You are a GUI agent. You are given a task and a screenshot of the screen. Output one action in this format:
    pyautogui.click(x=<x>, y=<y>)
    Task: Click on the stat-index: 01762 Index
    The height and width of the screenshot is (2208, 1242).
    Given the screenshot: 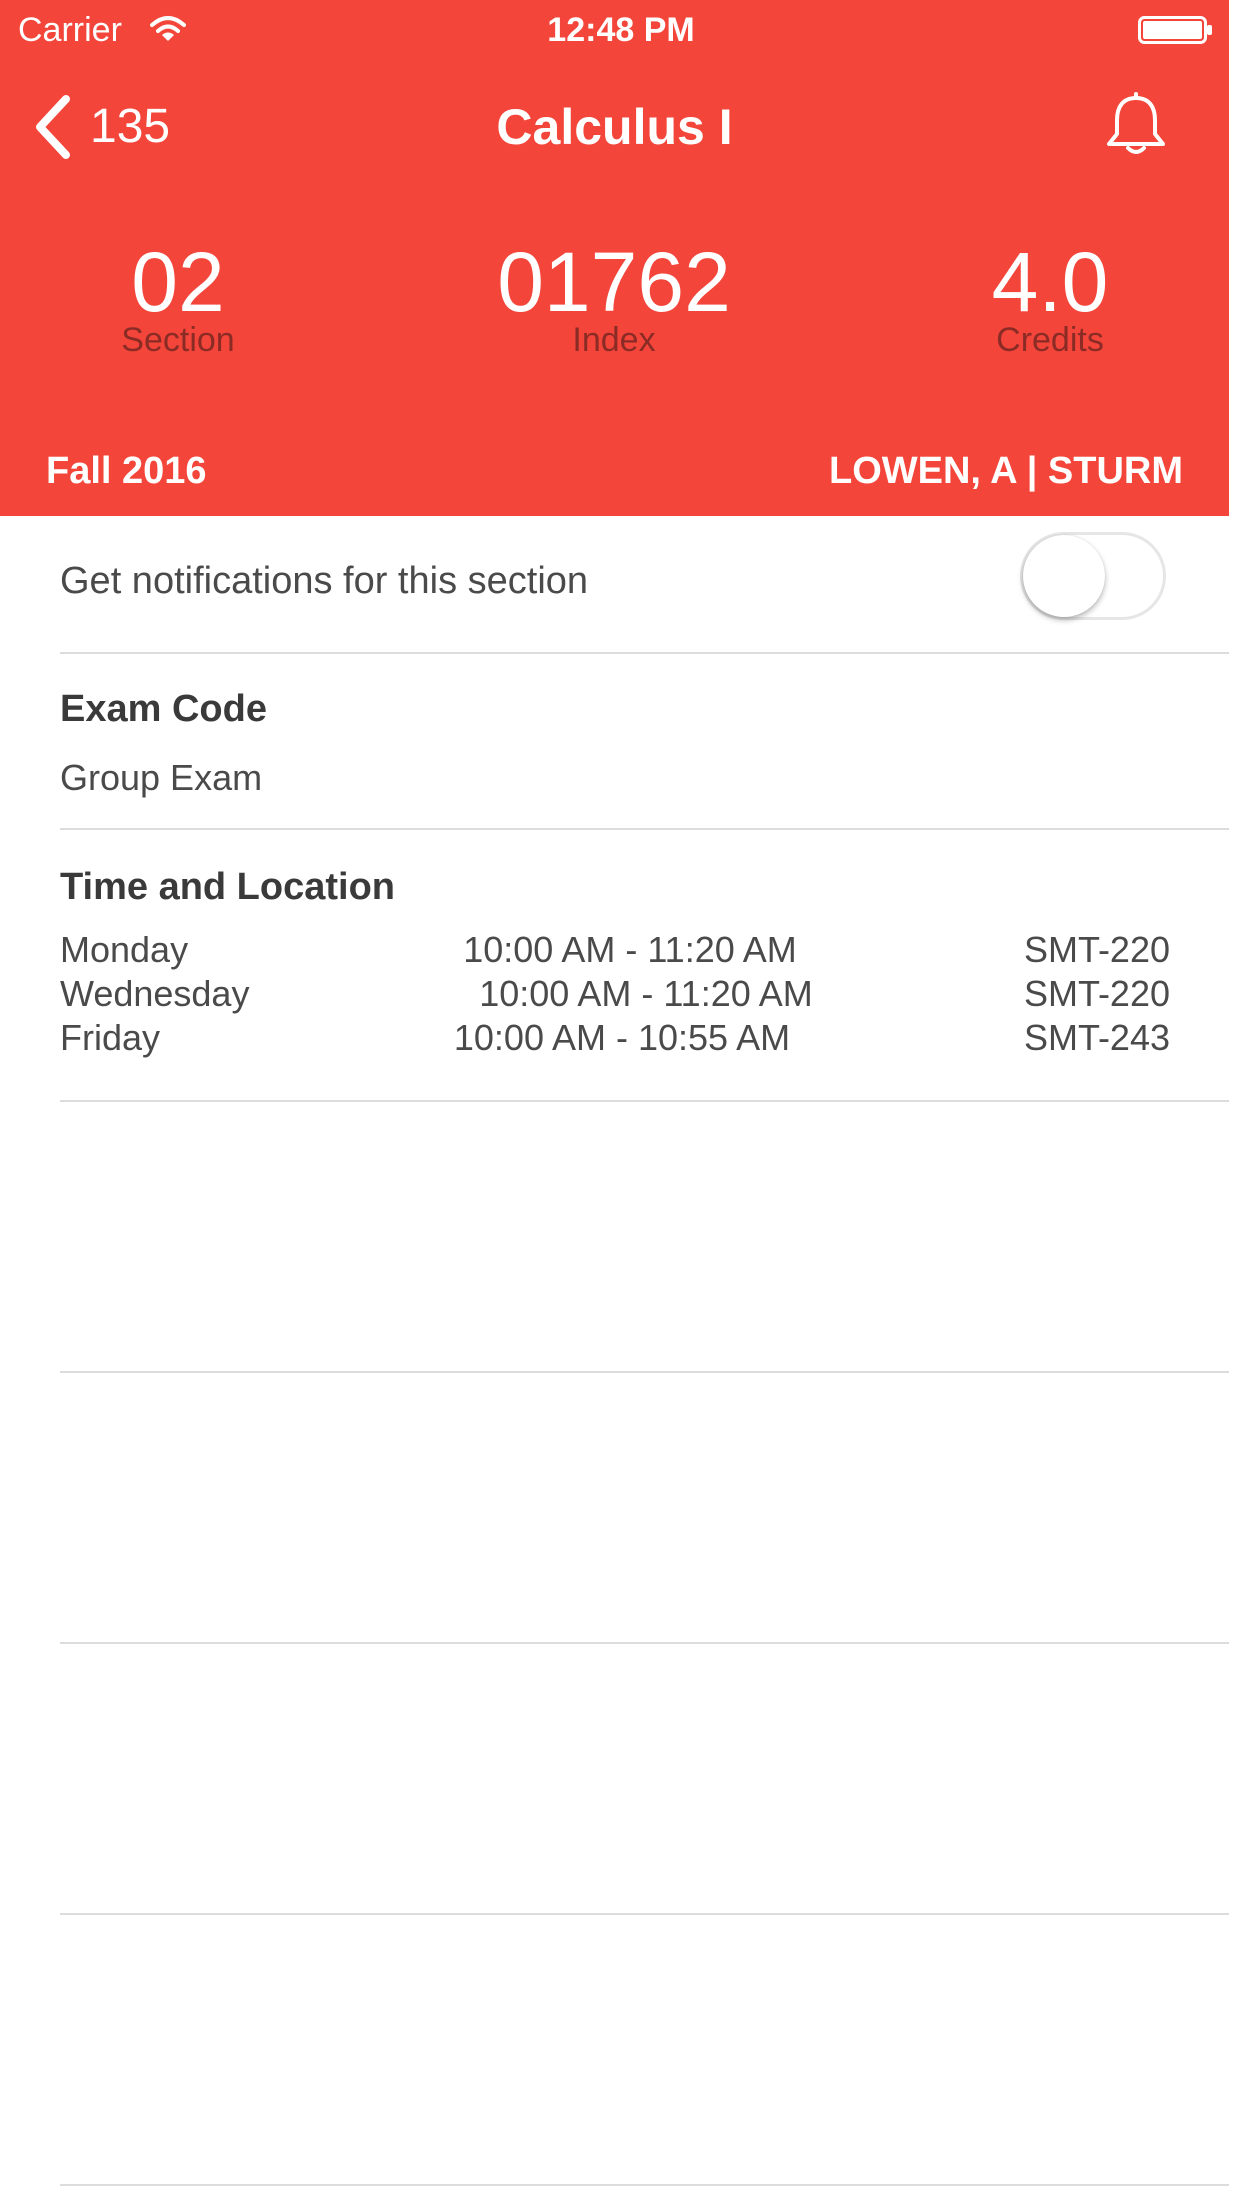 What is the action you would take?
    pyautogui.click(x=614, y=296)
    